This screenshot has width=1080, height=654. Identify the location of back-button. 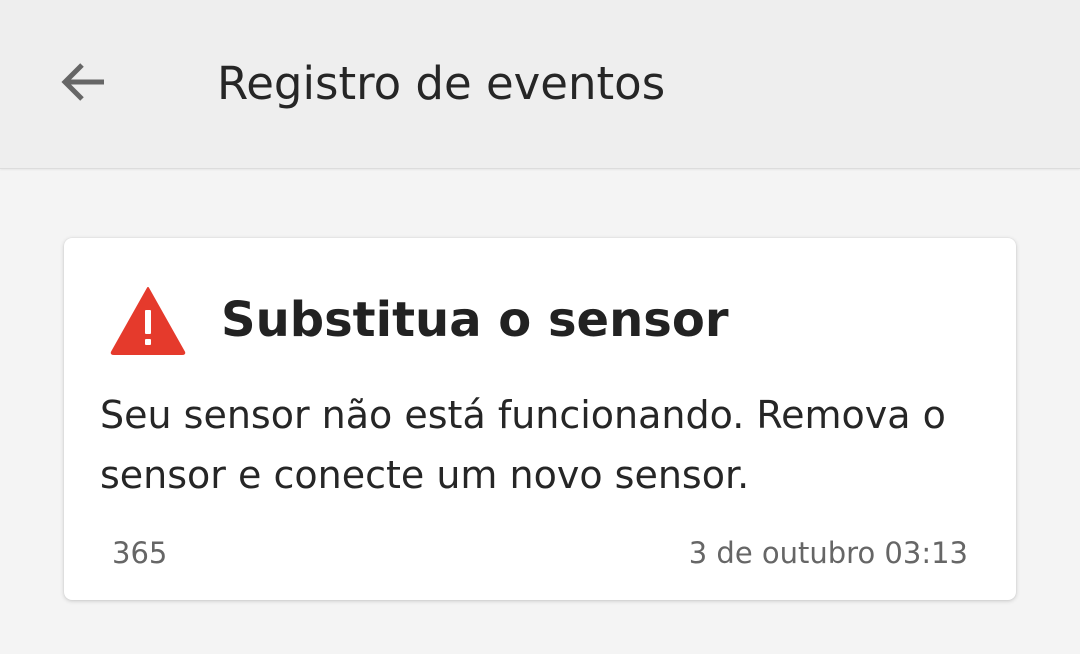
(84, 82).